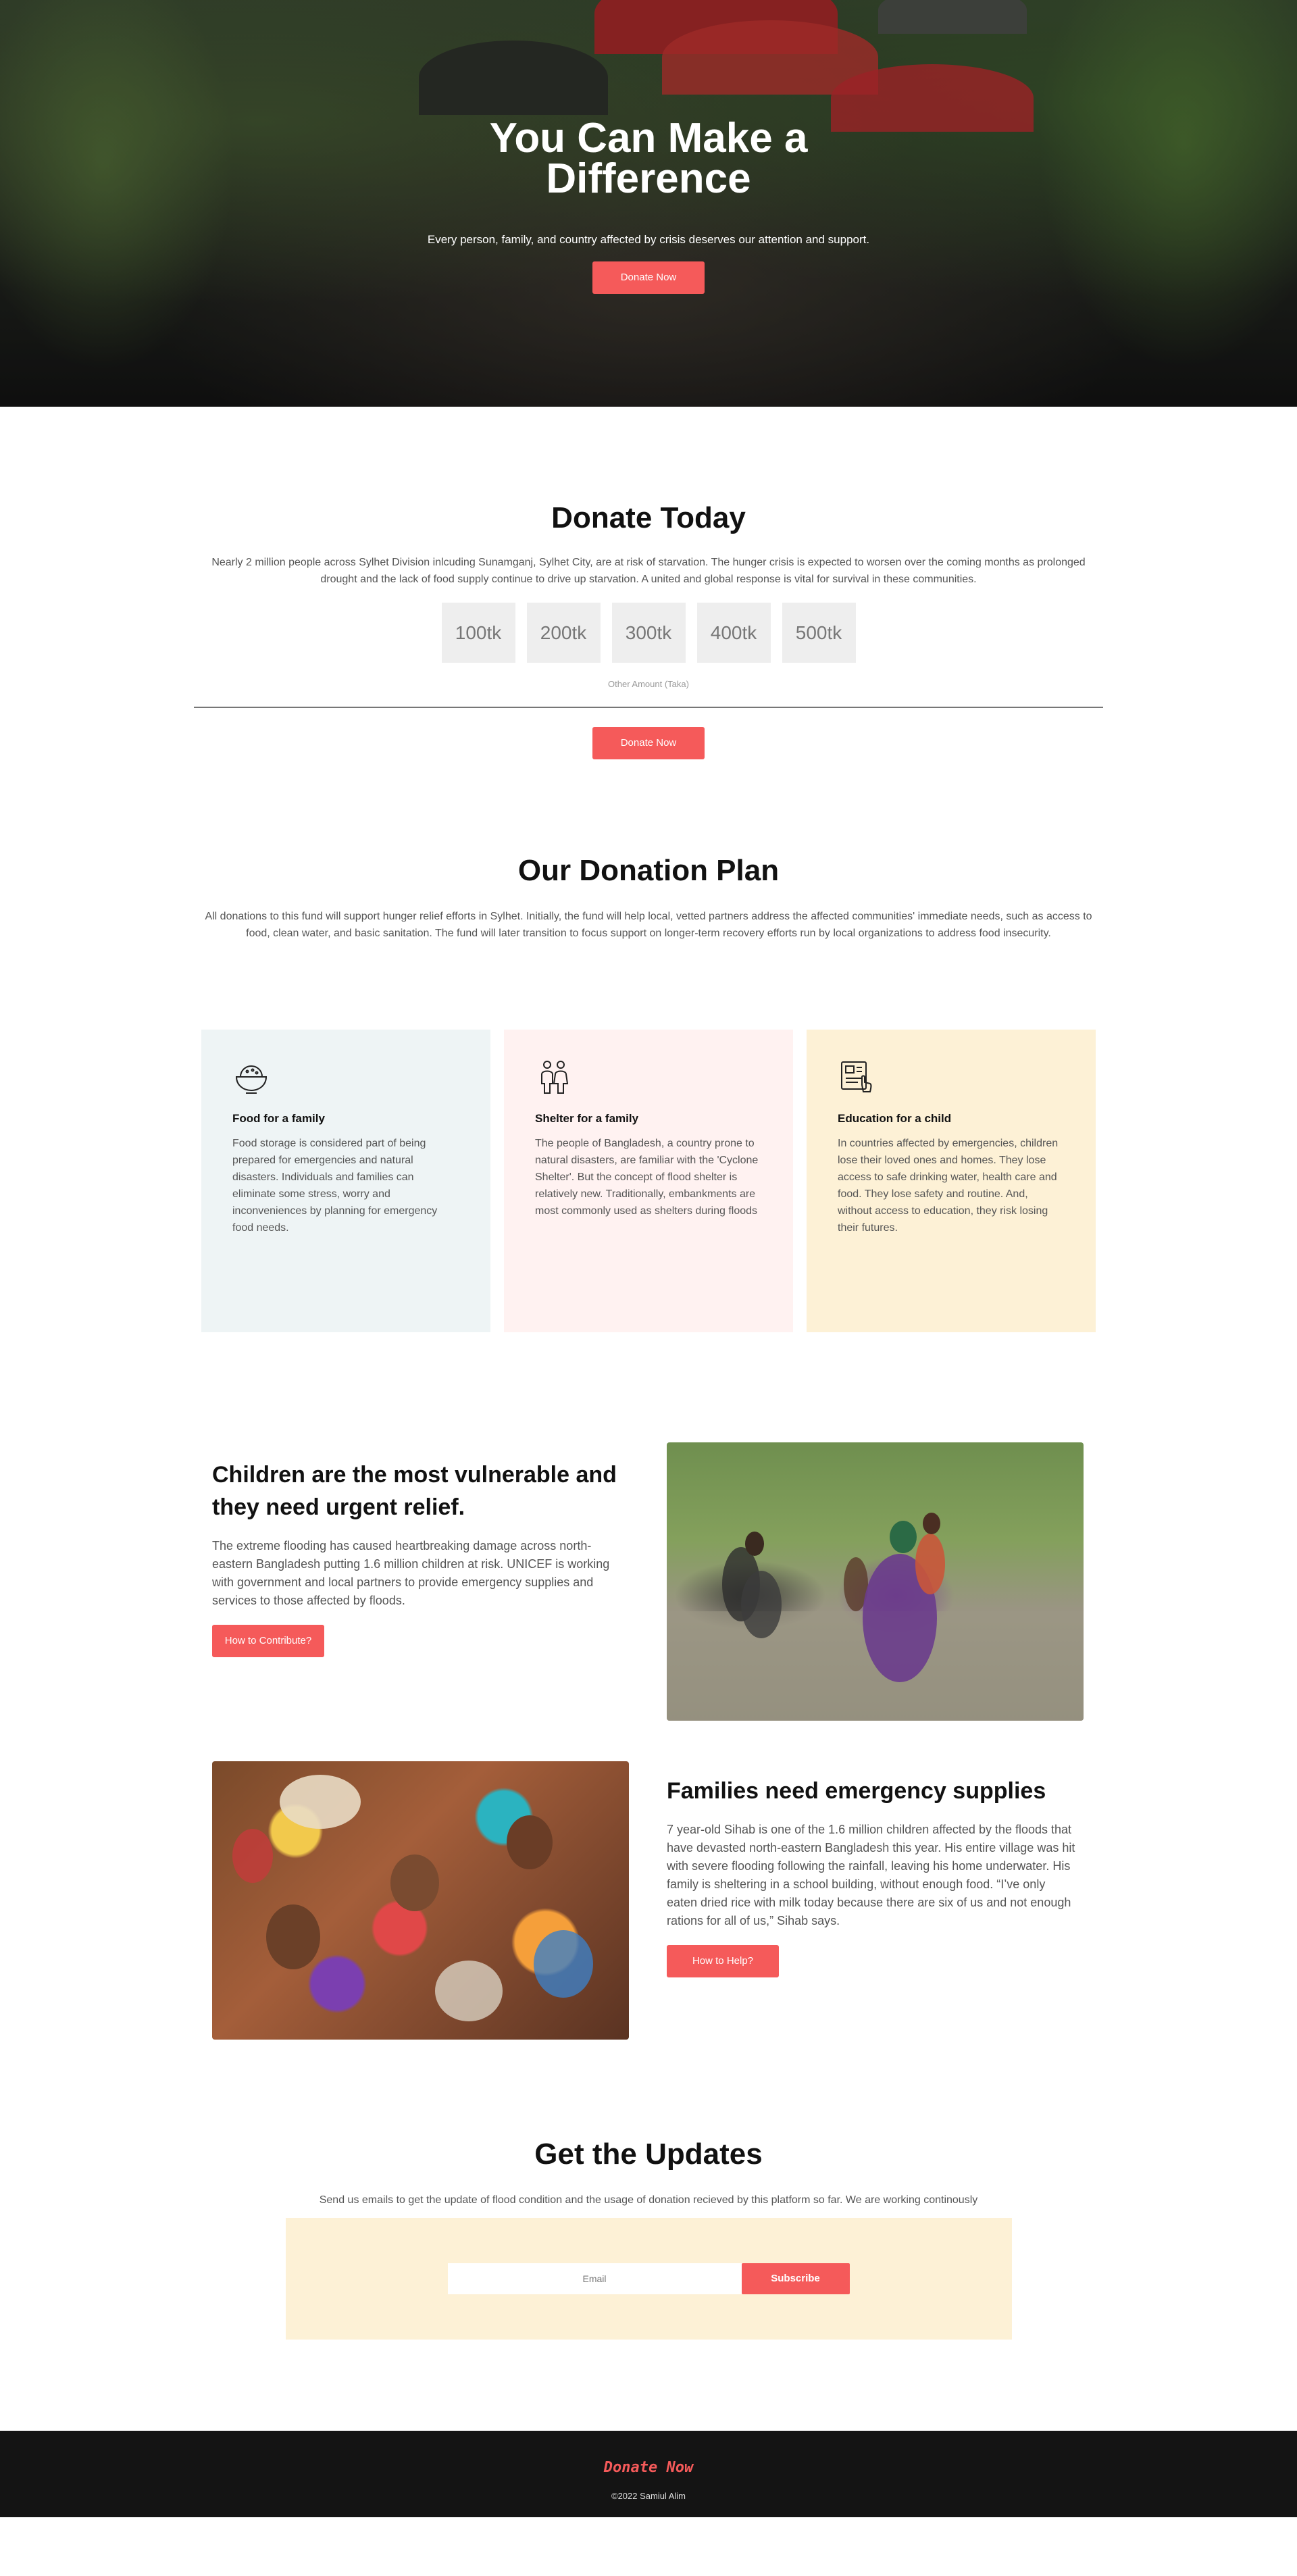  What do you see at coordinates (587, 1118) in the screenshot?
I see `plan-card-title: Shelter for a family` at bounding box center [587, 1118].